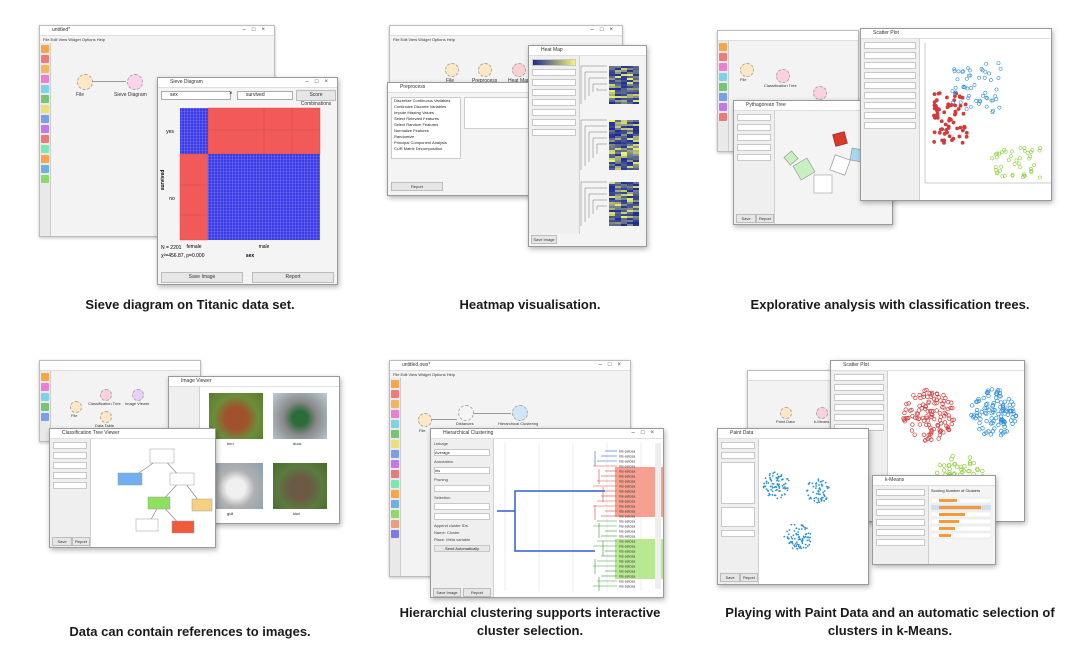  Describe the element at coordinates (554, 145) in the screenshot. I see `heatmap-controls` at that location.